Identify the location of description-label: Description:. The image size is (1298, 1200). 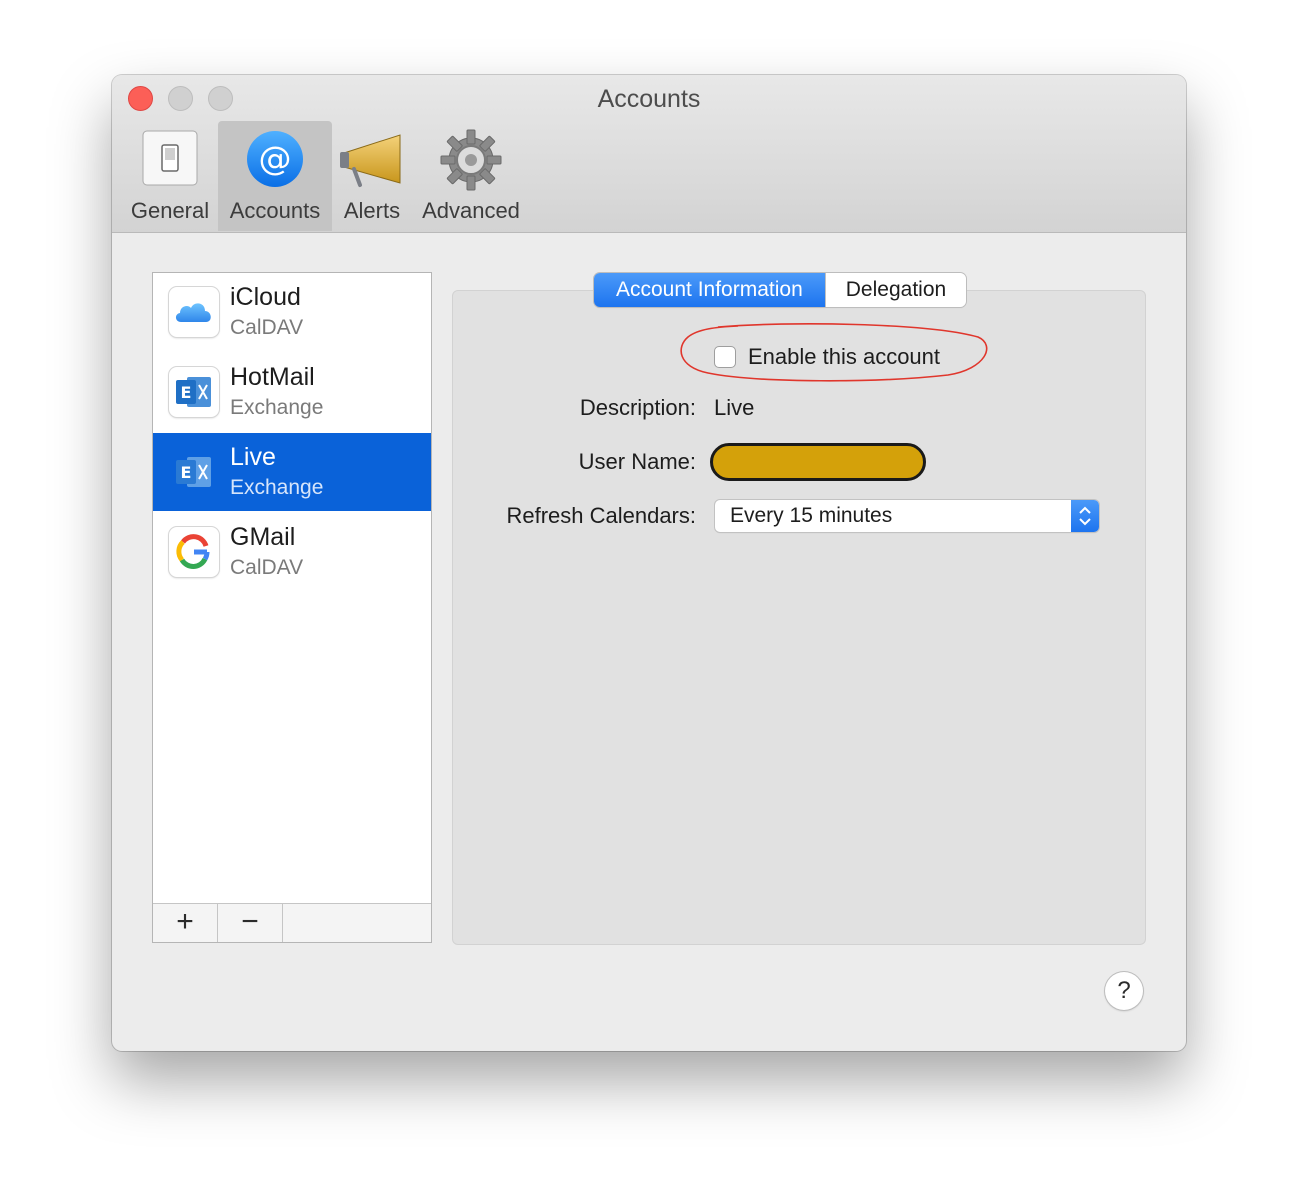
(637, 407).